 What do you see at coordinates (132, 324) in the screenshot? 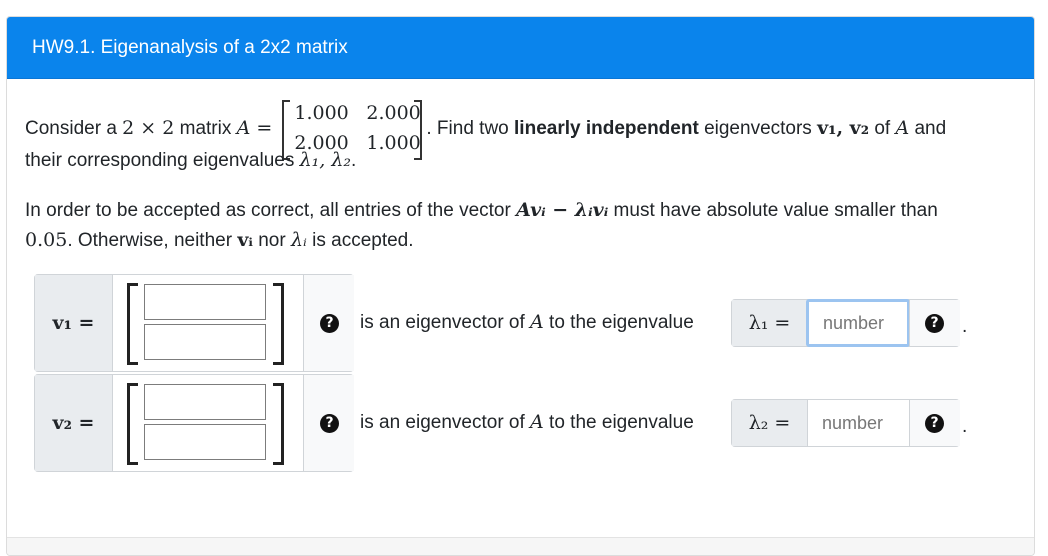
I see `vector-1-left-bracket` at bounding box center [132, 324].